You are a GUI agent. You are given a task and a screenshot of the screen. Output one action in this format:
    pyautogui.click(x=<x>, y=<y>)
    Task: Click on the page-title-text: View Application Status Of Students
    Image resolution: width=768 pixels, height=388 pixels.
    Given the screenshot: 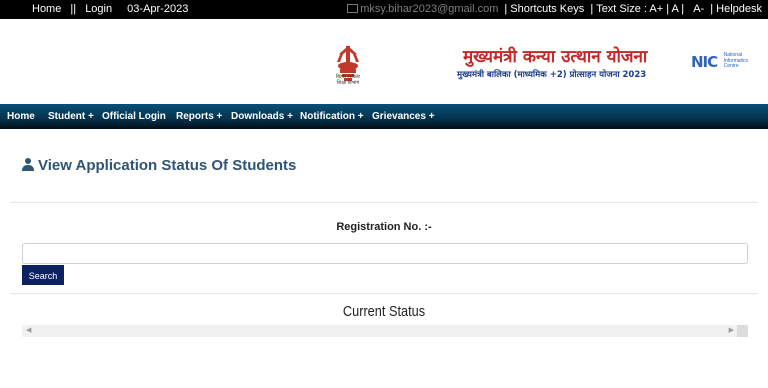 What is the action you would take?
    pyautogui.click(x=167, y=165)
    